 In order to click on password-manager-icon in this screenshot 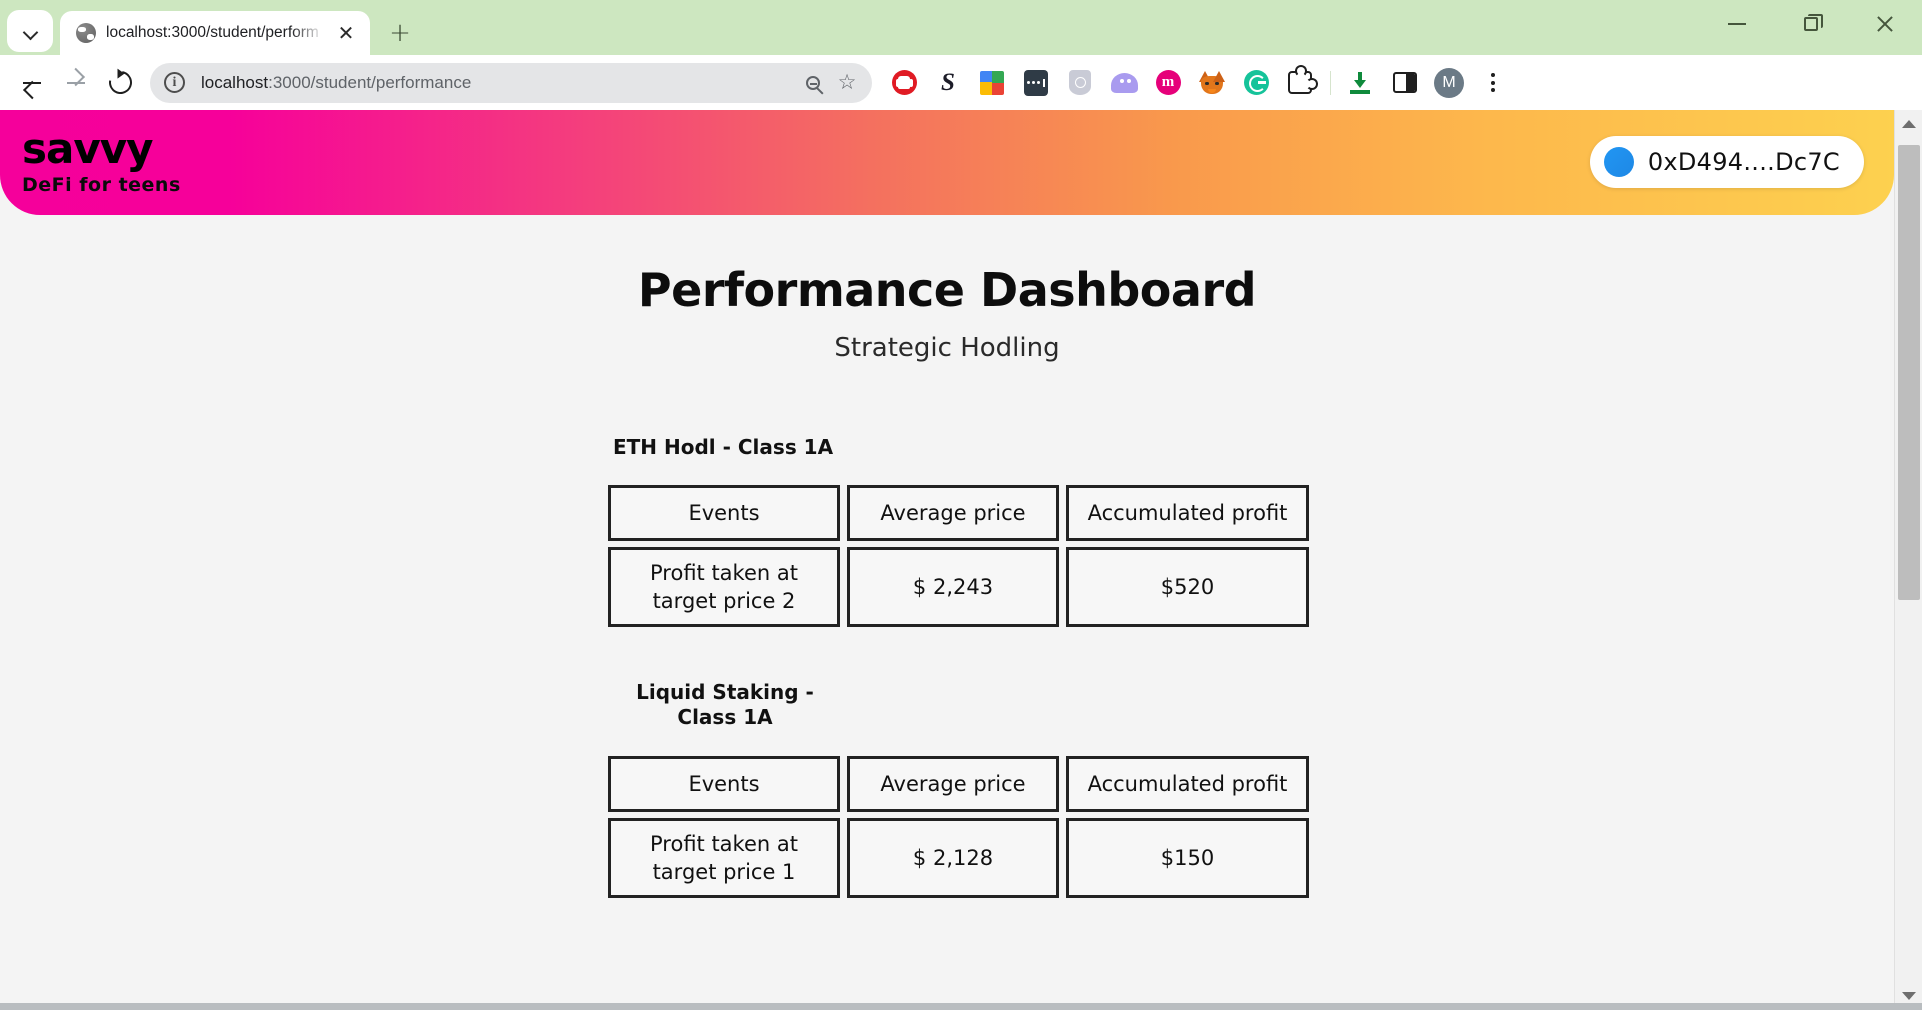, I will do `click(1036, 83)`.